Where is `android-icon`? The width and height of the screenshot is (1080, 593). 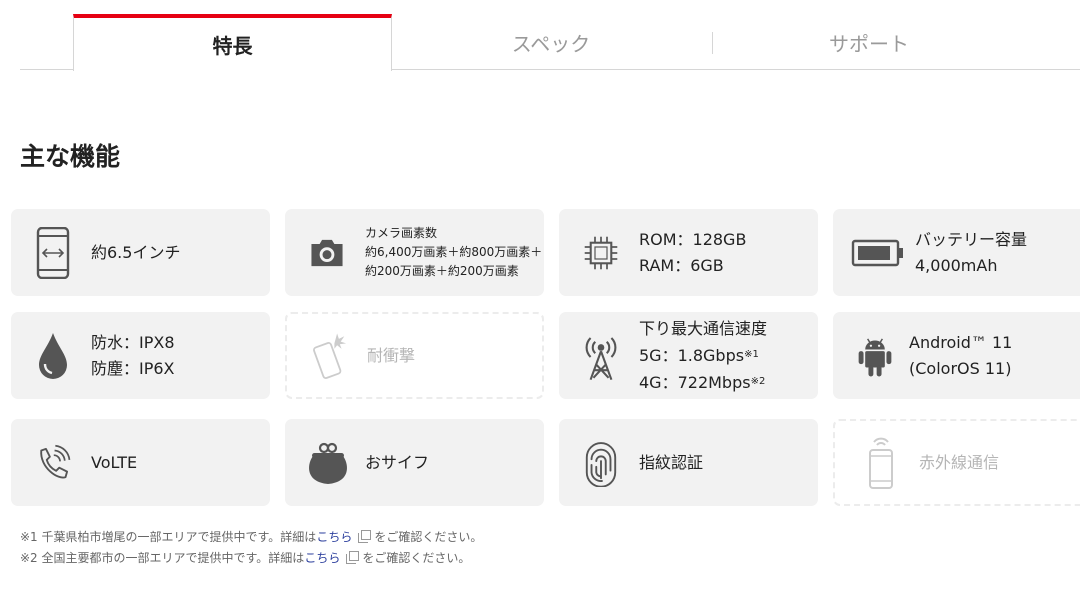 android-icon is located at coordinates (875, 356).